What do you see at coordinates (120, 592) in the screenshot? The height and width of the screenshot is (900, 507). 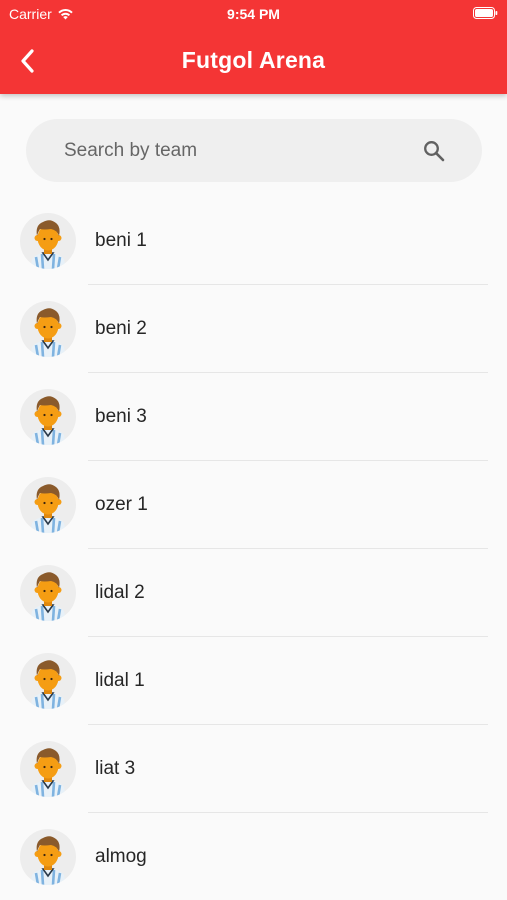 I see `team-name: lidal 2` at bounding box center [120, 592].